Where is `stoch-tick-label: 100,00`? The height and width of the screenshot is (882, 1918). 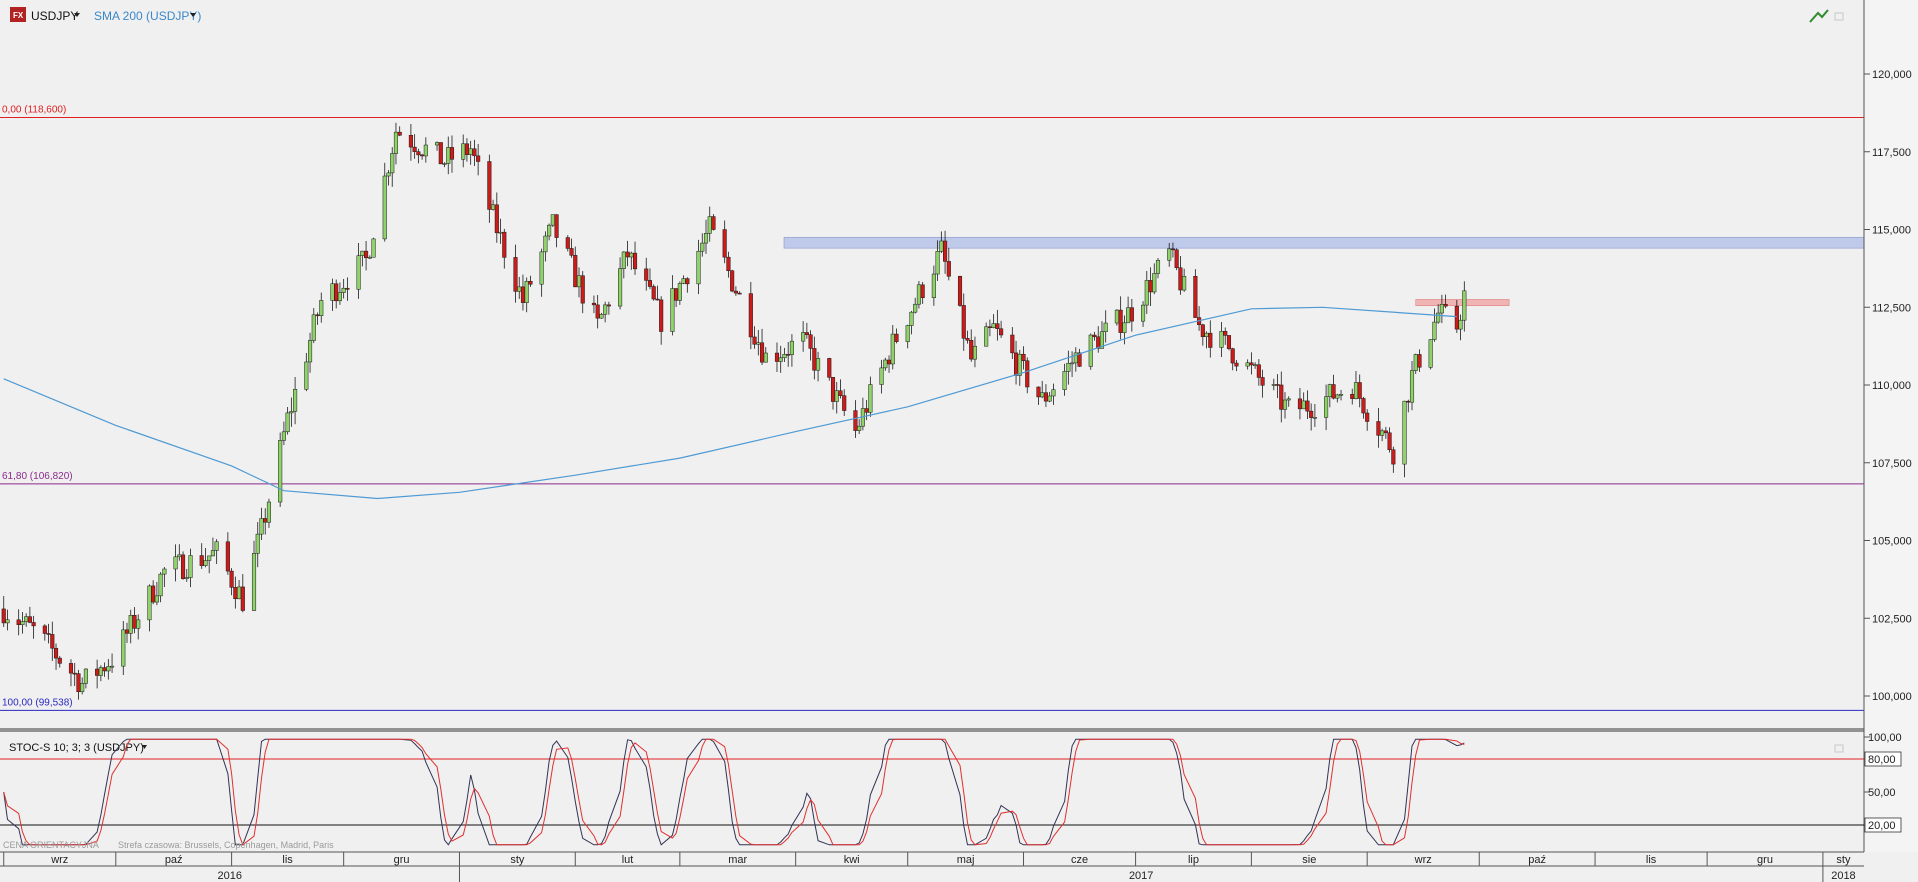 stoch-tick-label: 100,00 is located at coordinates (1885, 738).